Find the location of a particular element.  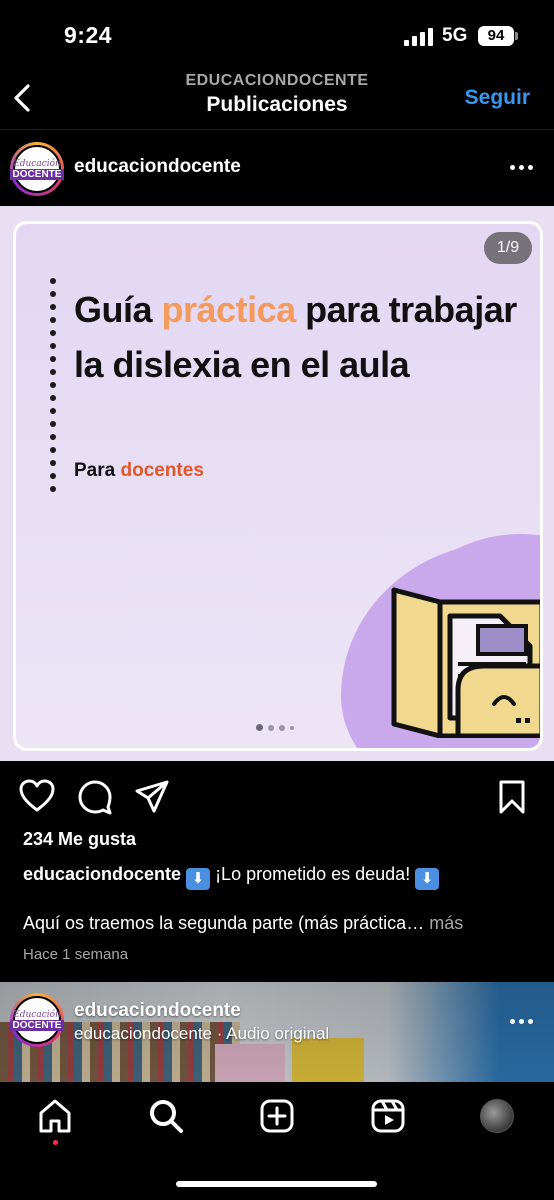

next-post-audio: educaciondocente · Audio original is located at coordinates (201, 1034).